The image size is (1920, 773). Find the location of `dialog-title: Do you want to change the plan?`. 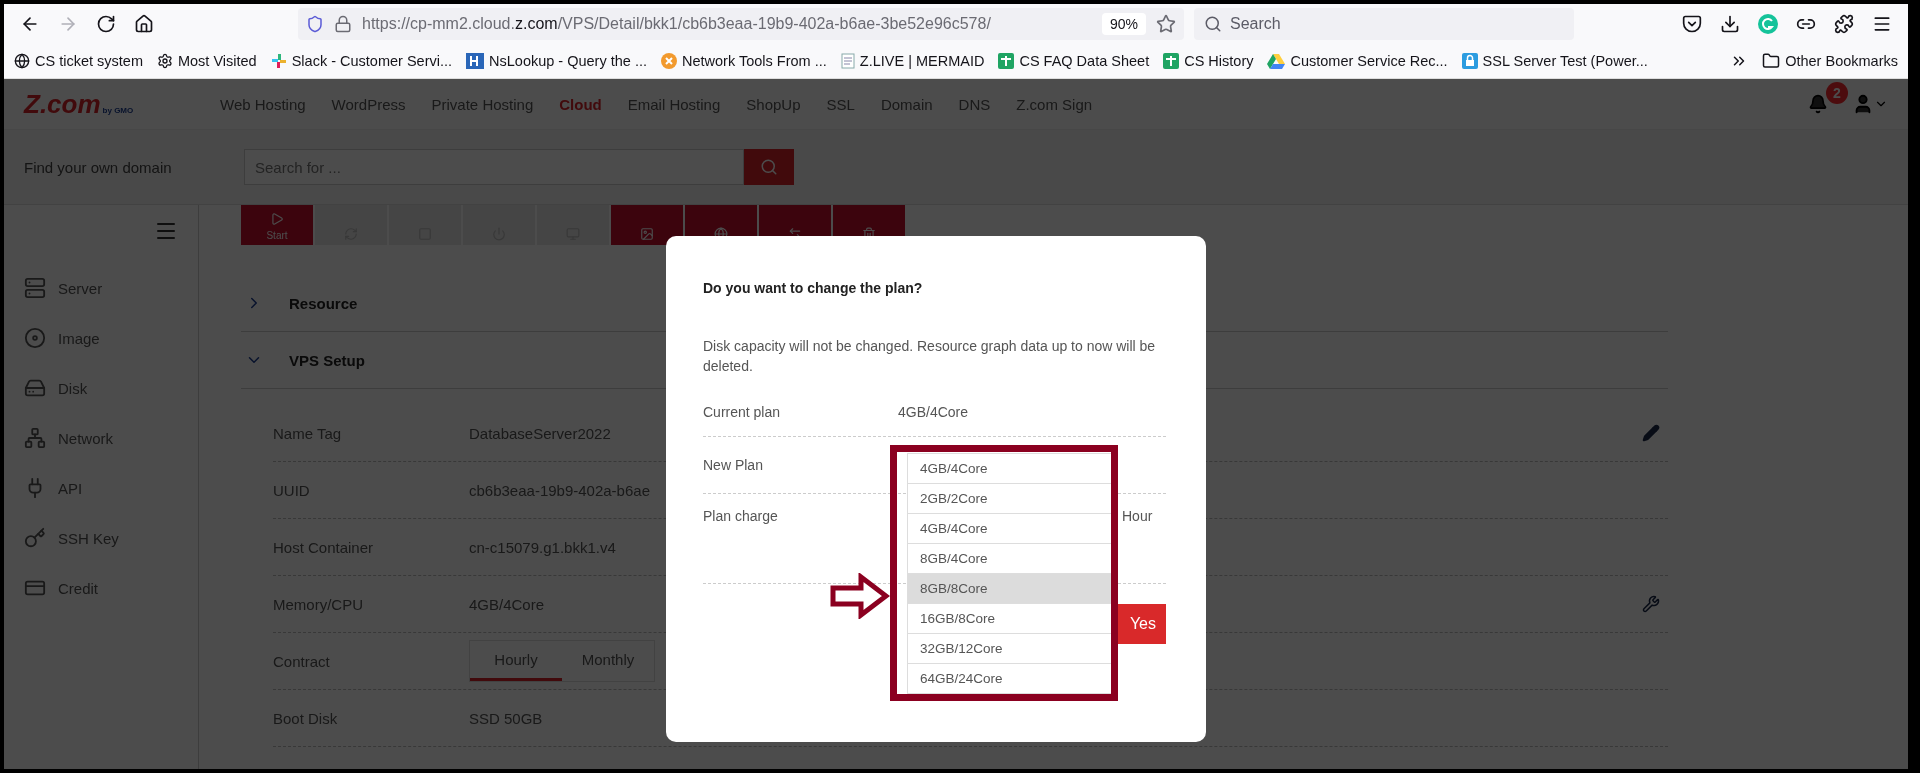

dialog-title: Do you want to change the plan? is located at coordinates (813, 288).